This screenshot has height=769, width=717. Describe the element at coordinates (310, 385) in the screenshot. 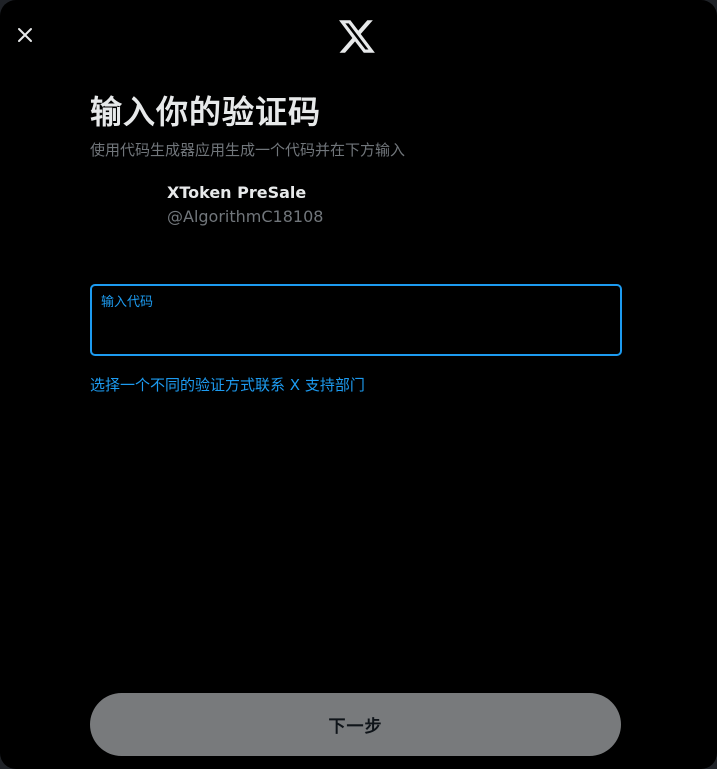

I see `contact-support-link: 联系 X 支持部门` at that location.